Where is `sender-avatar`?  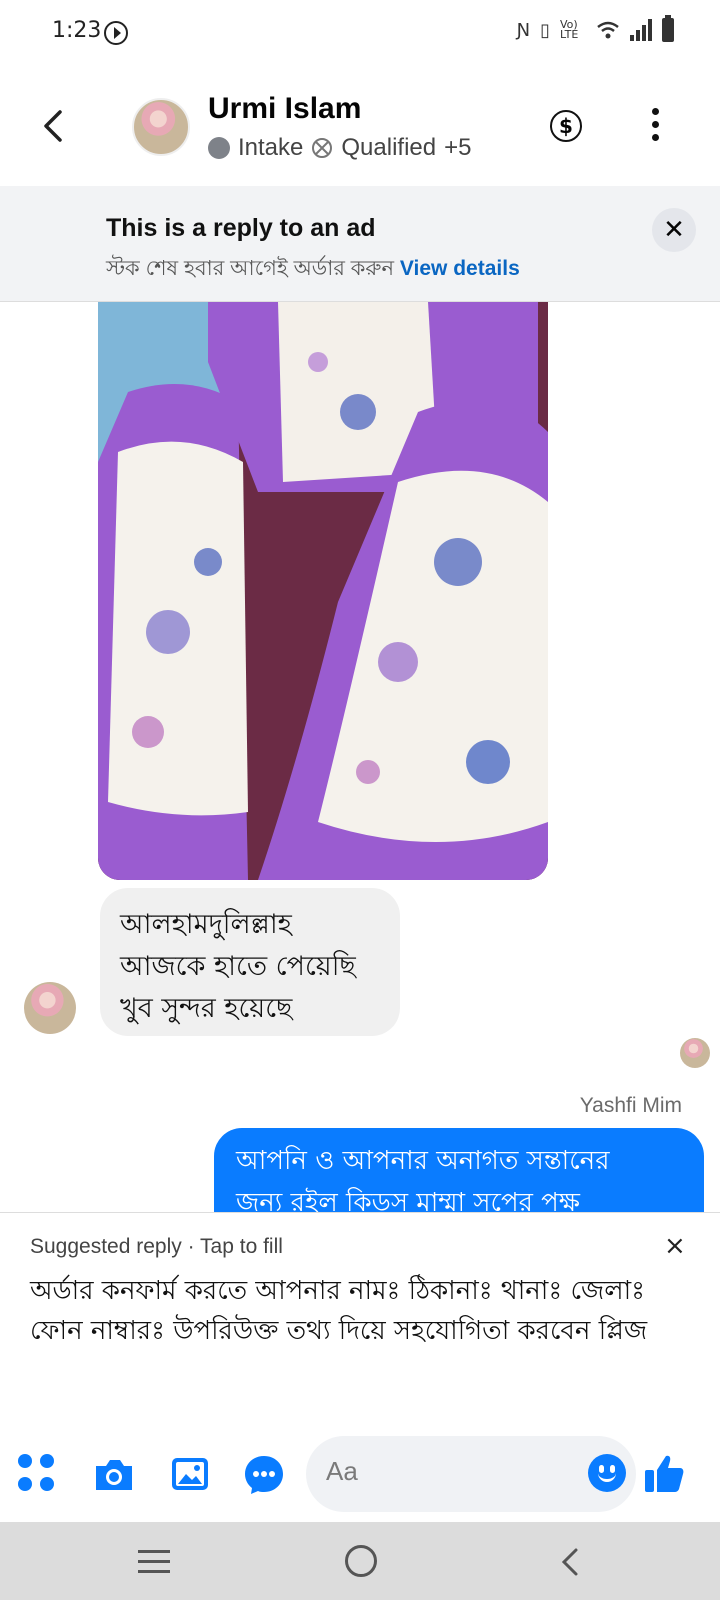
sender-avatar is located at coordinates (50, 1008).